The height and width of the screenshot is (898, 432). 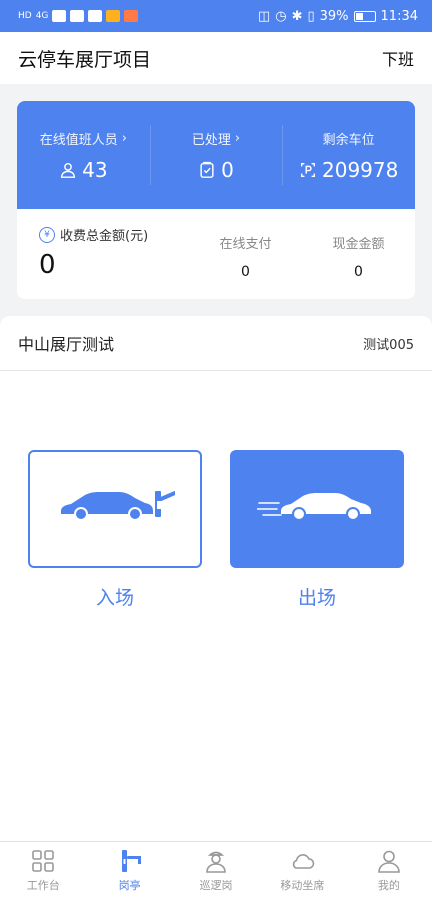 What do you see at coordinates (314, 507) in the screenshot?
I see `moving-car-icon` at bounding box center [314, 507].